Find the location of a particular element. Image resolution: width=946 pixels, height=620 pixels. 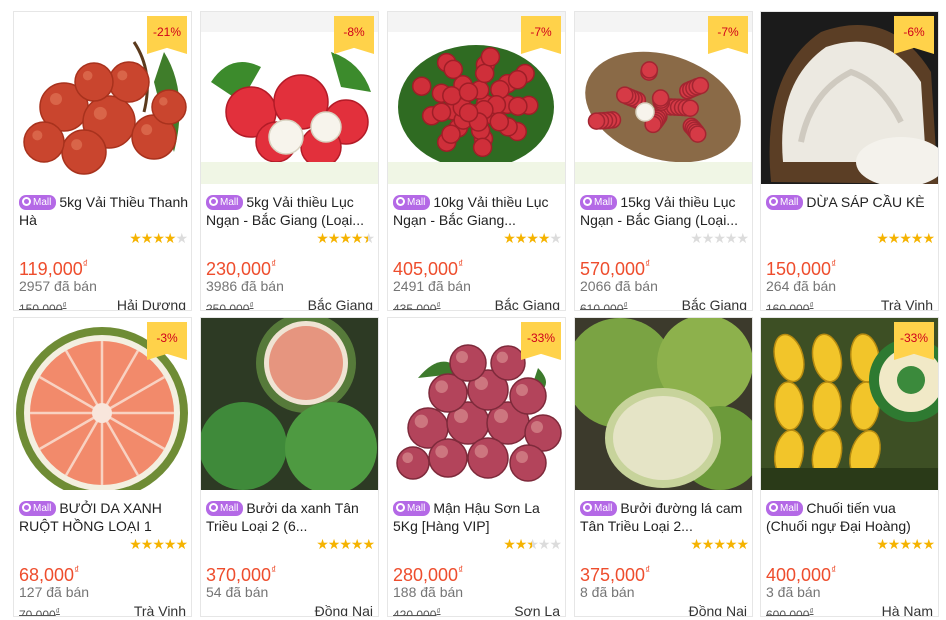

price: 280,000₫ is located at coordinates (428, 573).